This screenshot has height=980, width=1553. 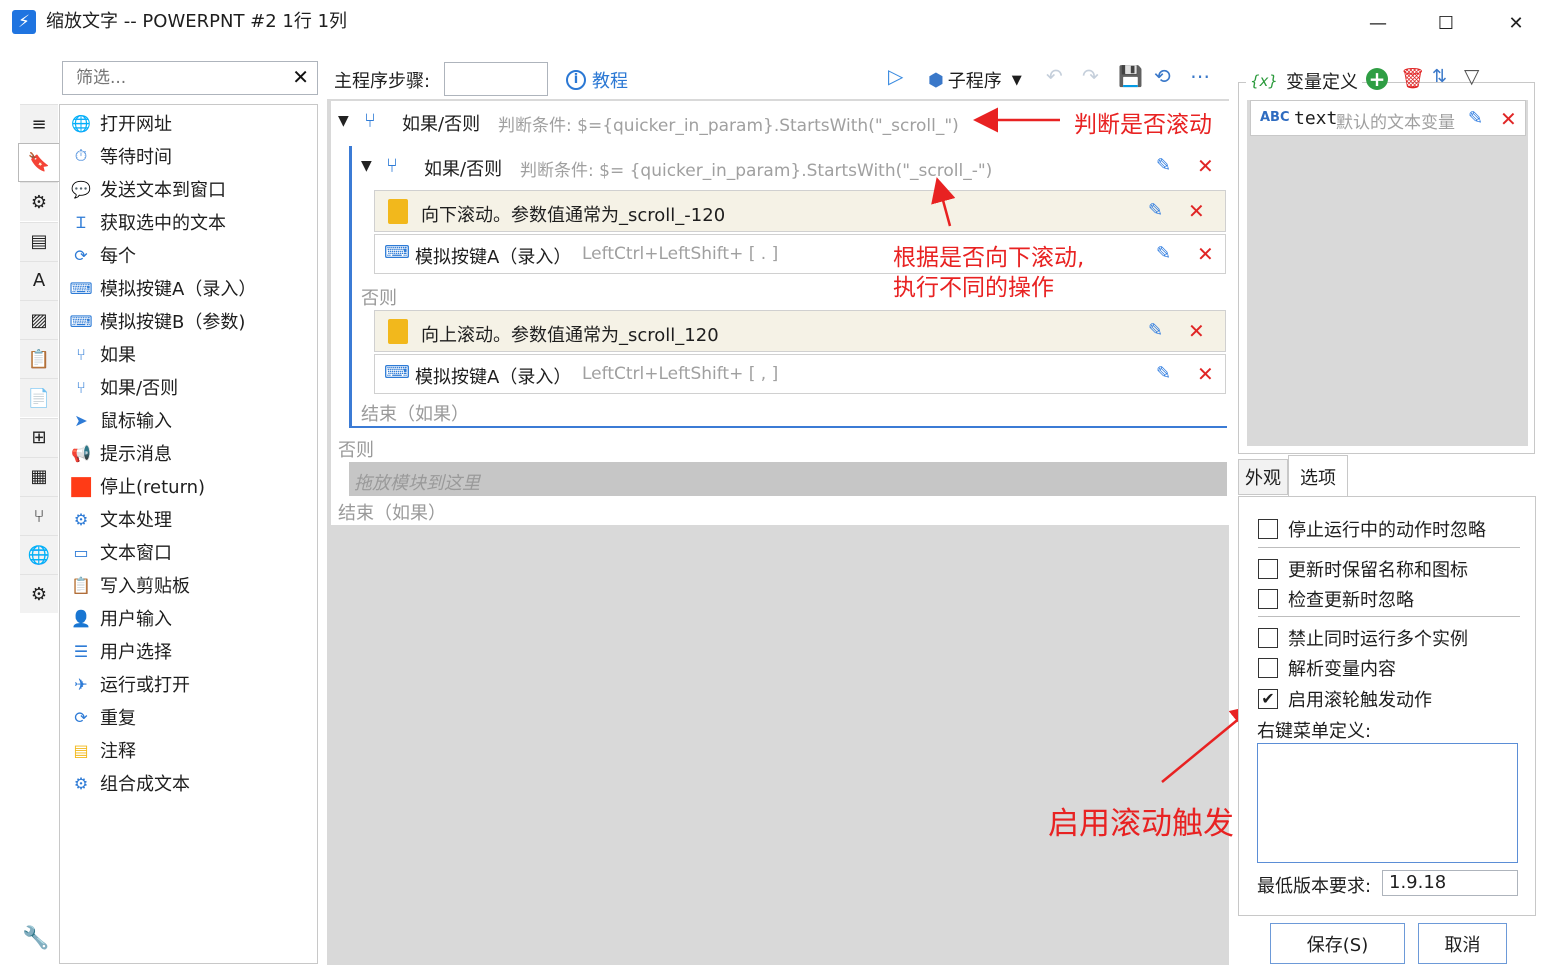 I want to click on min-version-label: 最低版本要求:, so click(x=1314, y=886).